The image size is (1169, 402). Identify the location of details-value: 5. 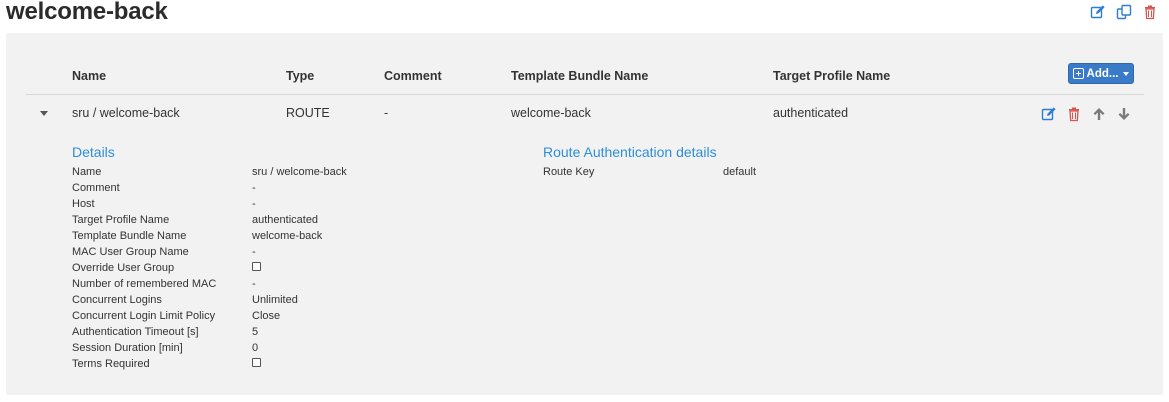
(255, 332).